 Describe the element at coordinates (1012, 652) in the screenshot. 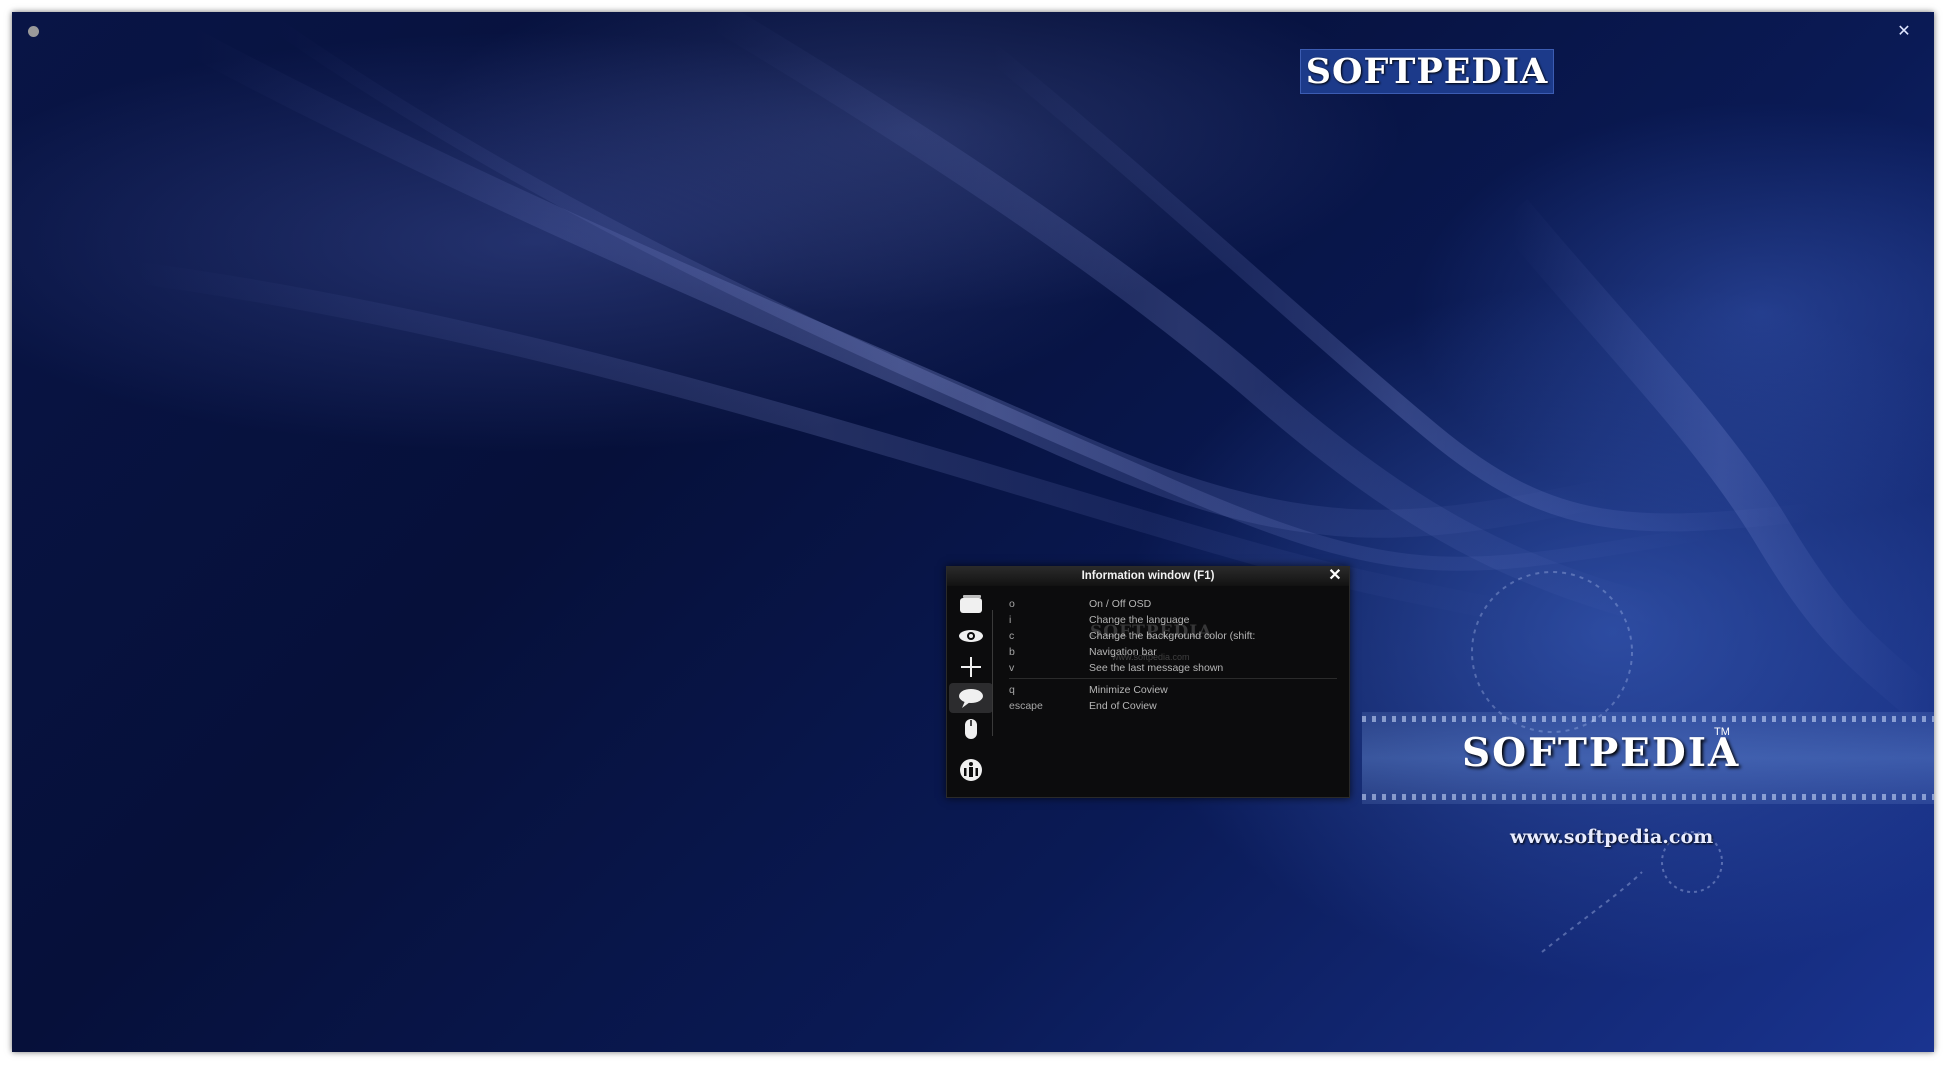

I see `shortcut-key: b` at that location.